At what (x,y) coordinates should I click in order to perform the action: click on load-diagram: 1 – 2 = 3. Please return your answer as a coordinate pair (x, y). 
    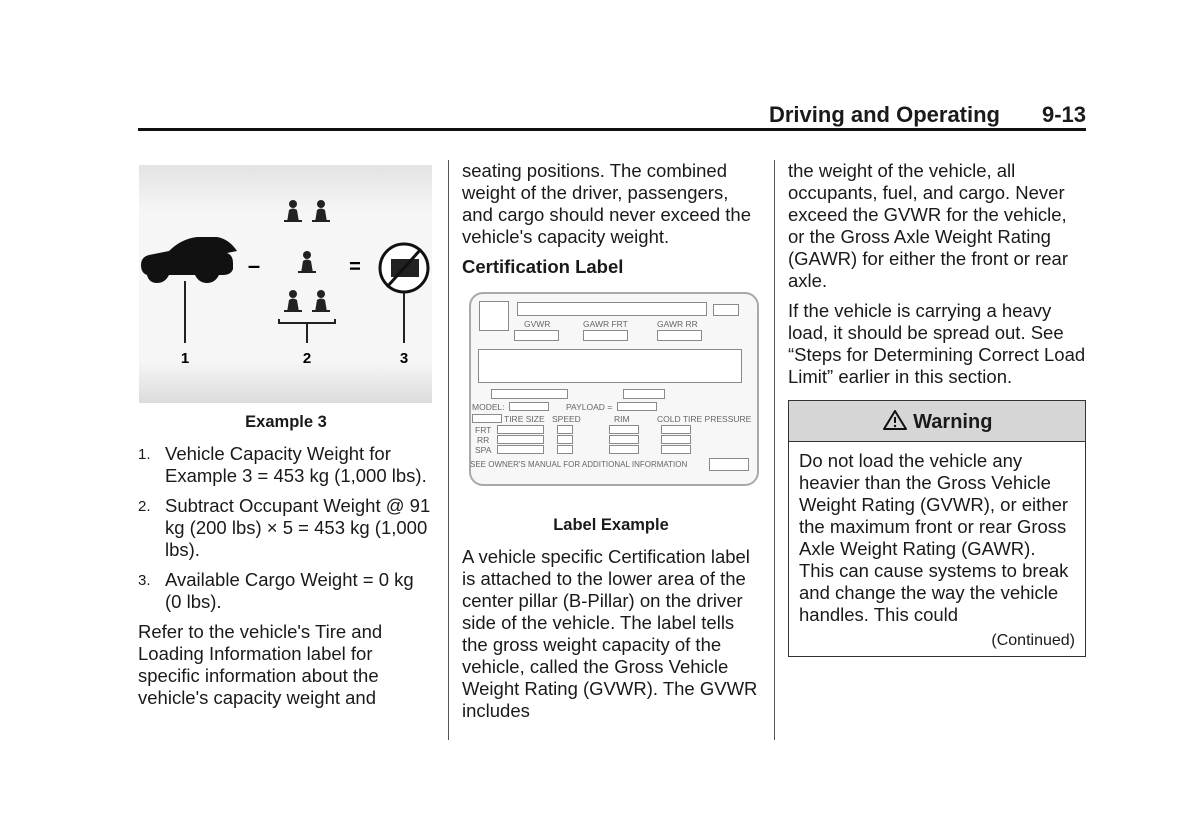
    Looking at the image, I should click on (285, 283).